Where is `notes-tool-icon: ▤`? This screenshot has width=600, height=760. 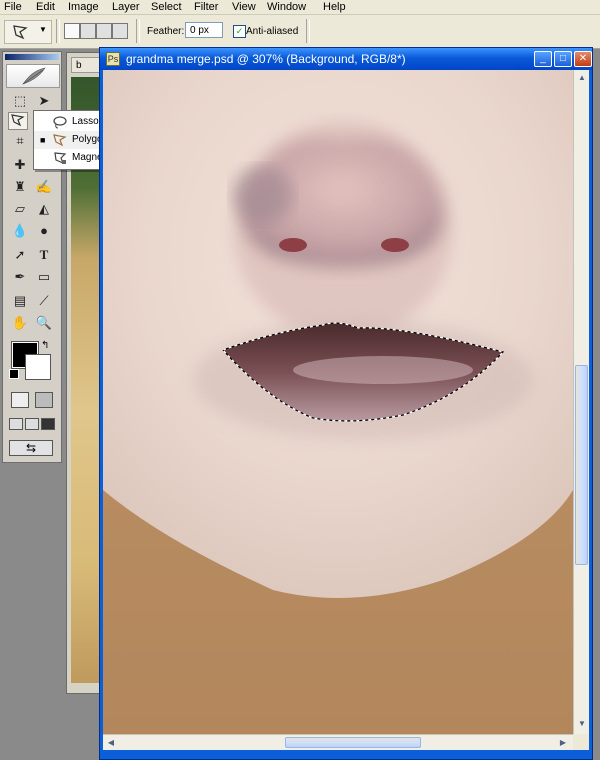 notes-tool-icon: ▤ is located at coordinates (20, 301).